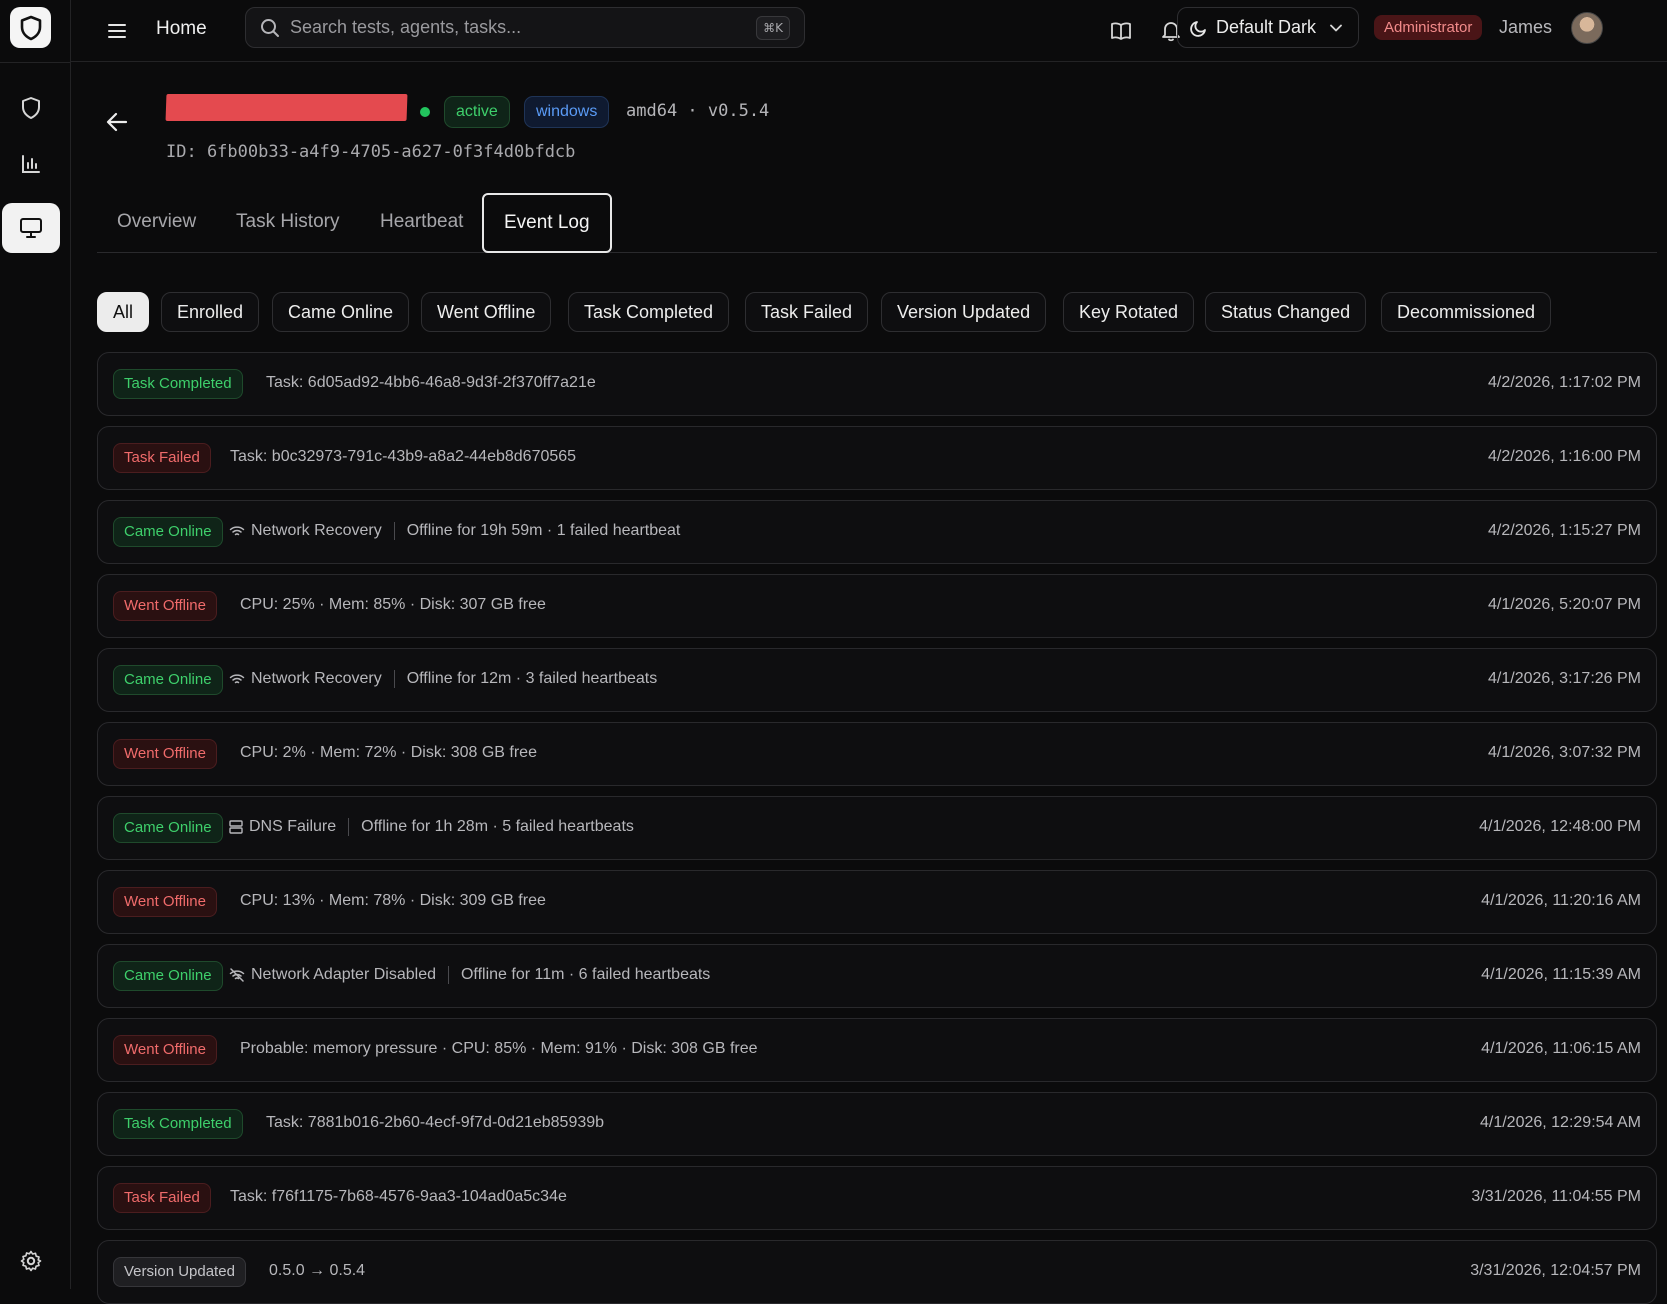 This screenshot has height=1304, width=1667. I want to click on event-detail-text: Offline for 19h 59m · 1 failed heartbeat, so click(543, 530).